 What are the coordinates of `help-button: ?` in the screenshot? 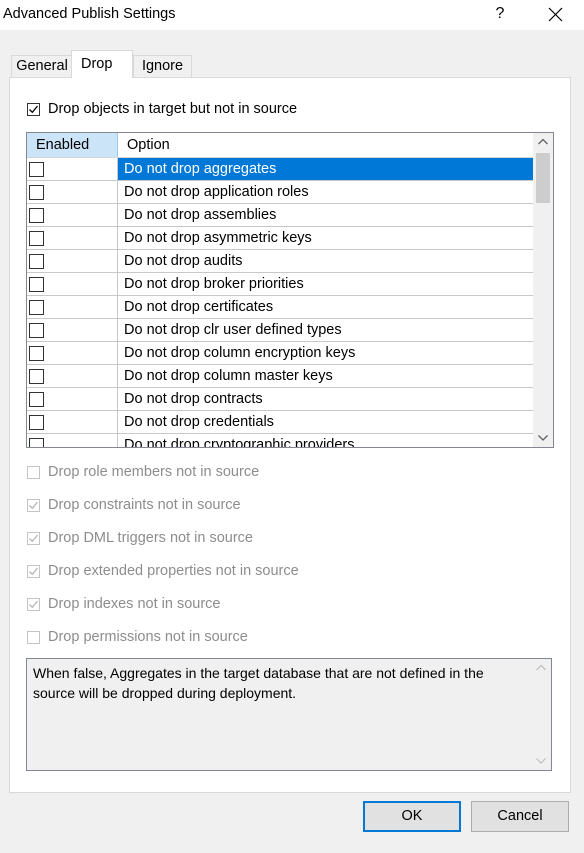 It's located at (500, 15).